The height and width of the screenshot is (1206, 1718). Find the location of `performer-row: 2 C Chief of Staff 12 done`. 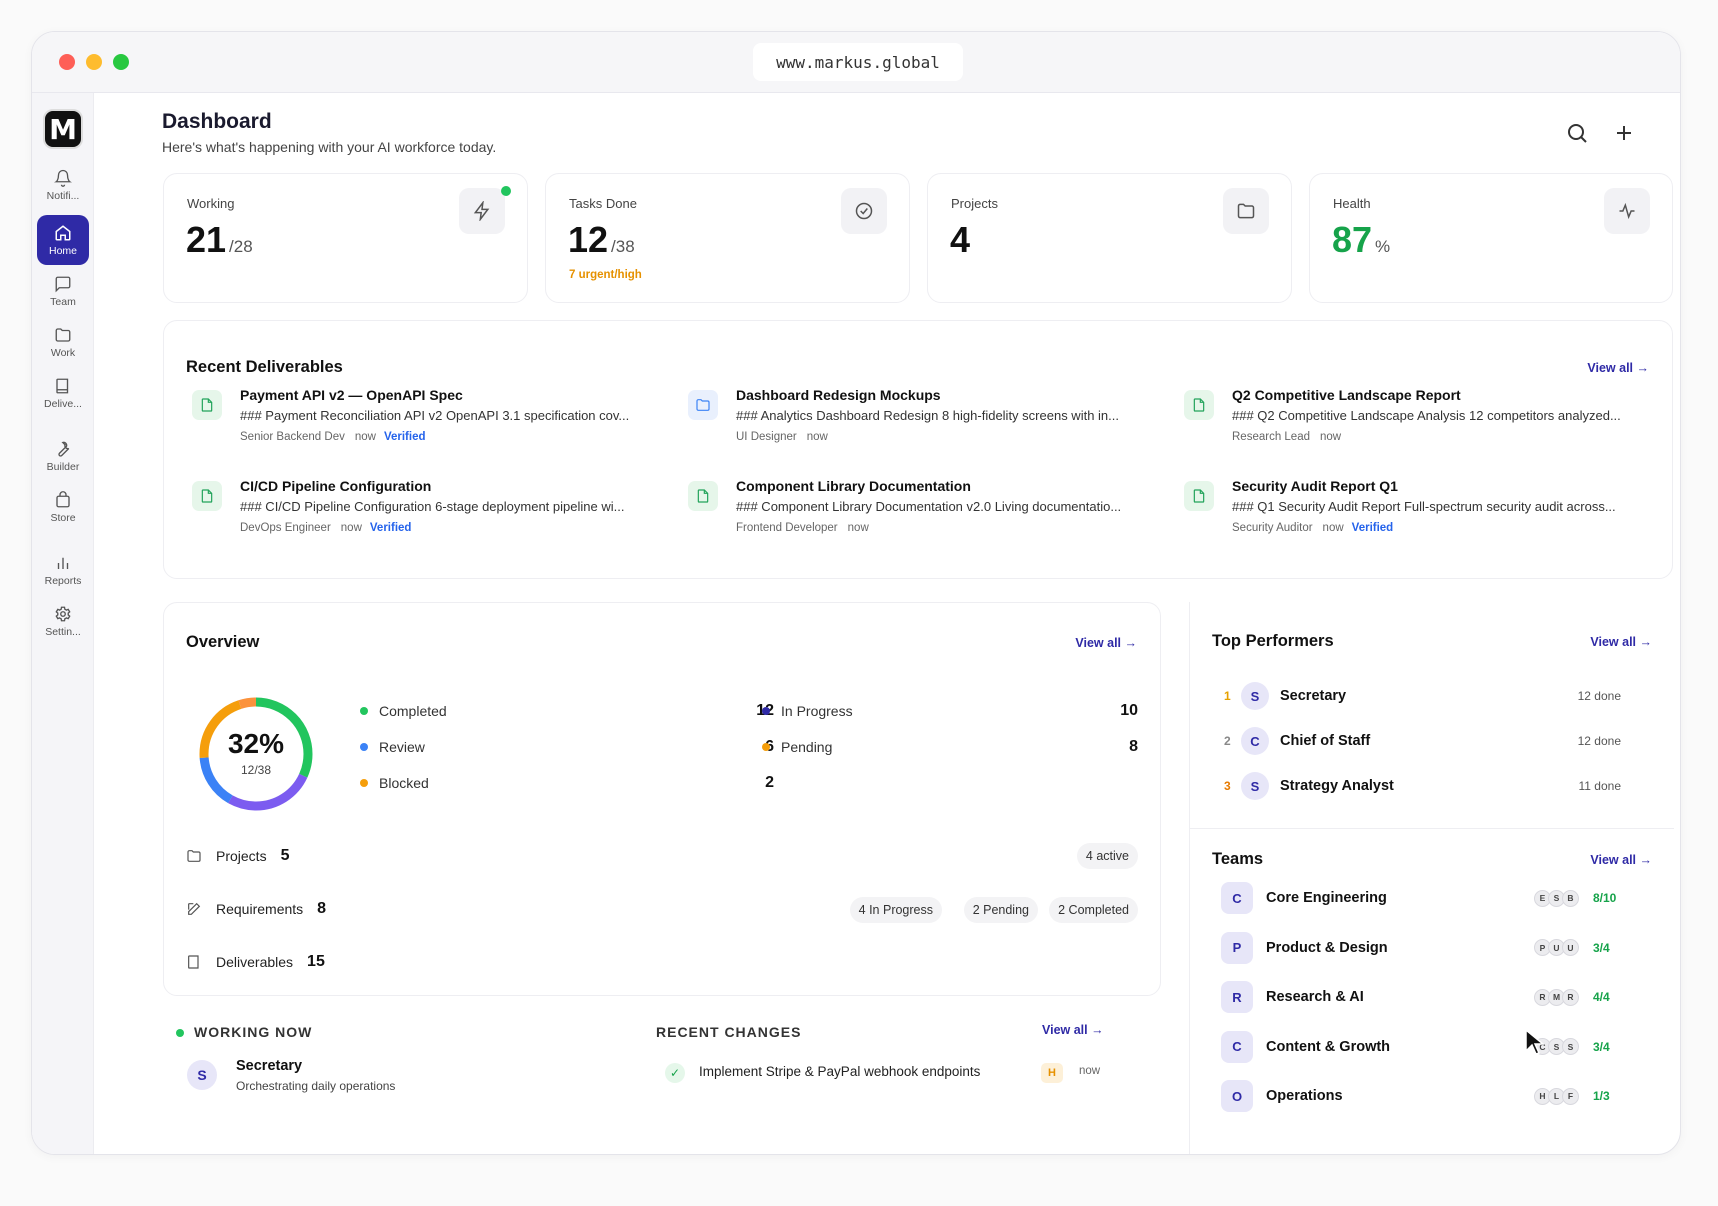

performer-row: 2 C Chief of Staff 12 done is located at coordinates (1416, 741).